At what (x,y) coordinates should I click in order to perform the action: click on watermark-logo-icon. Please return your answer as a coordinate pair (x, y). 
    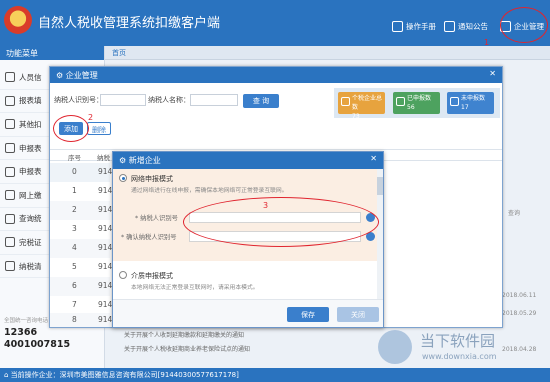
    Looking at the image, I should click on (395, 347).